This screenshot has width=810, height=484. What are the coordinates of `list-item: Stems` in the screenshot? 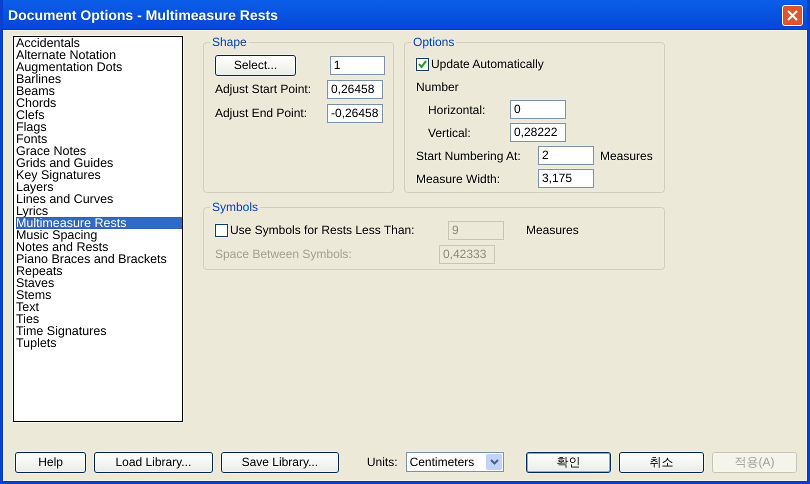 It's located at (99, 295).